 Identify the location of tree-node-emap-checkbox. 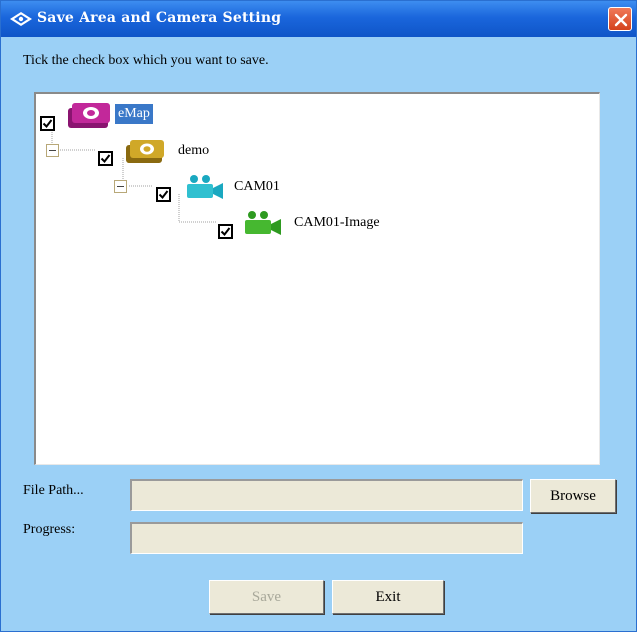
(47, 123).